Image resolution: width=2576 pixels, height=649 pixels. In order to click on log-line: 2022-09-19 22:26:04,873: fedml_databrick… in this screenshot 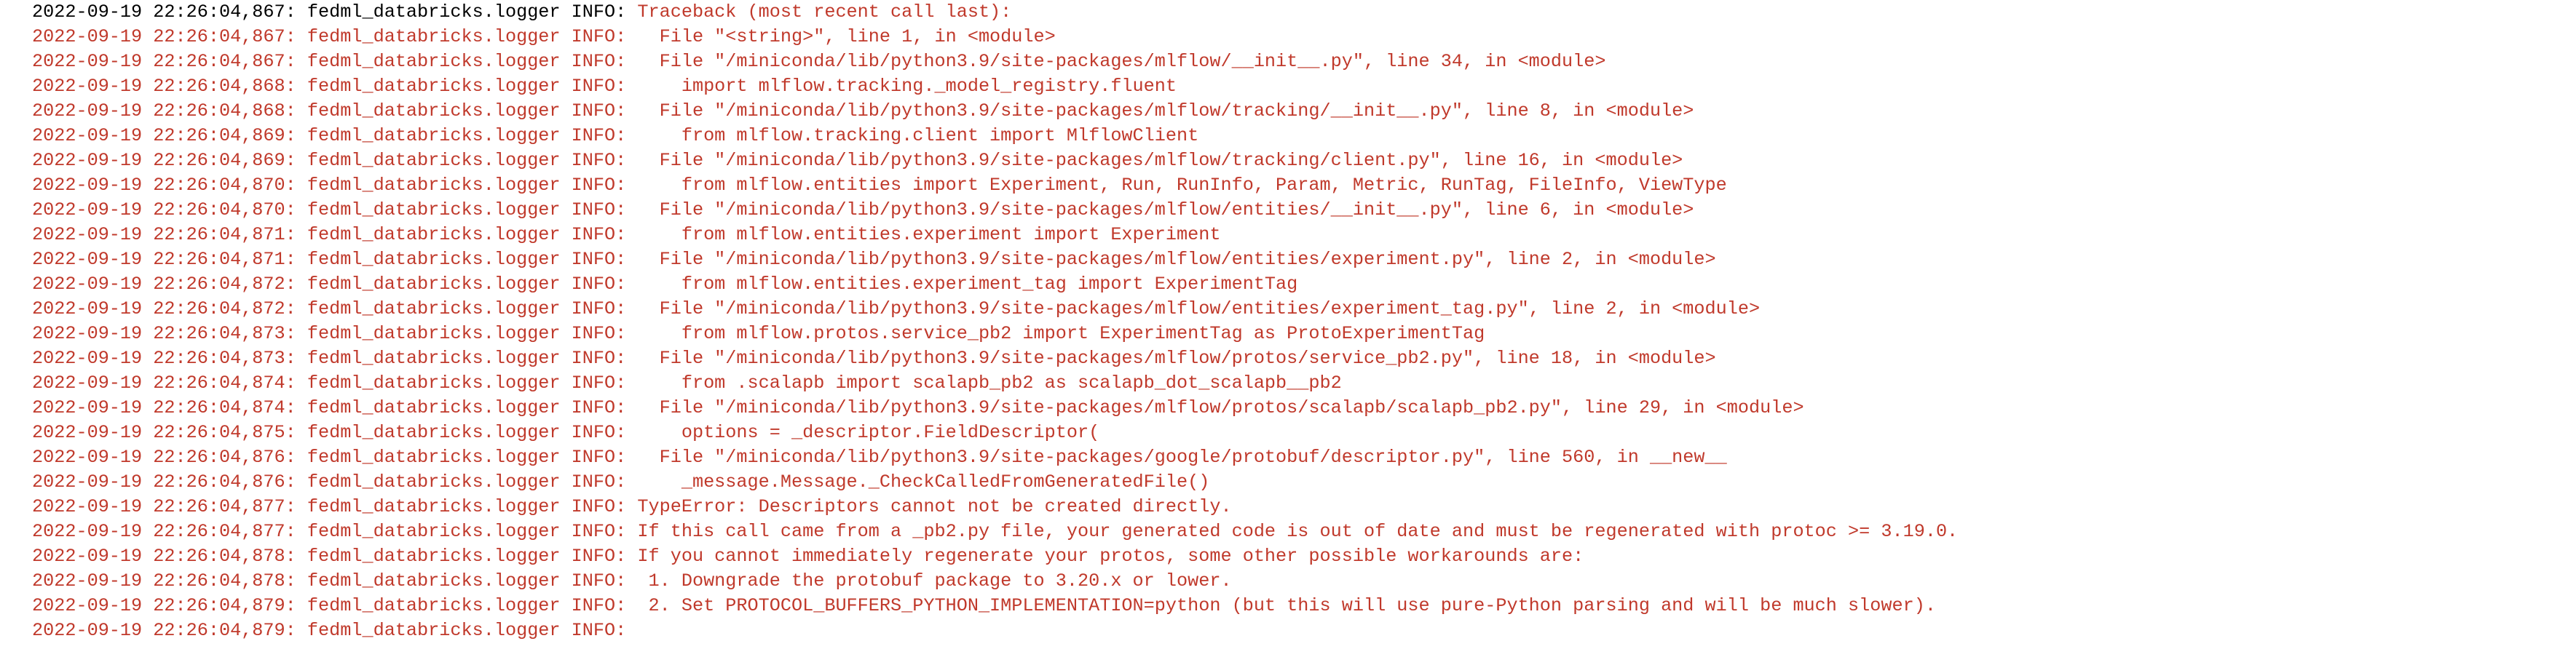, I will do `click(995, 334)`.